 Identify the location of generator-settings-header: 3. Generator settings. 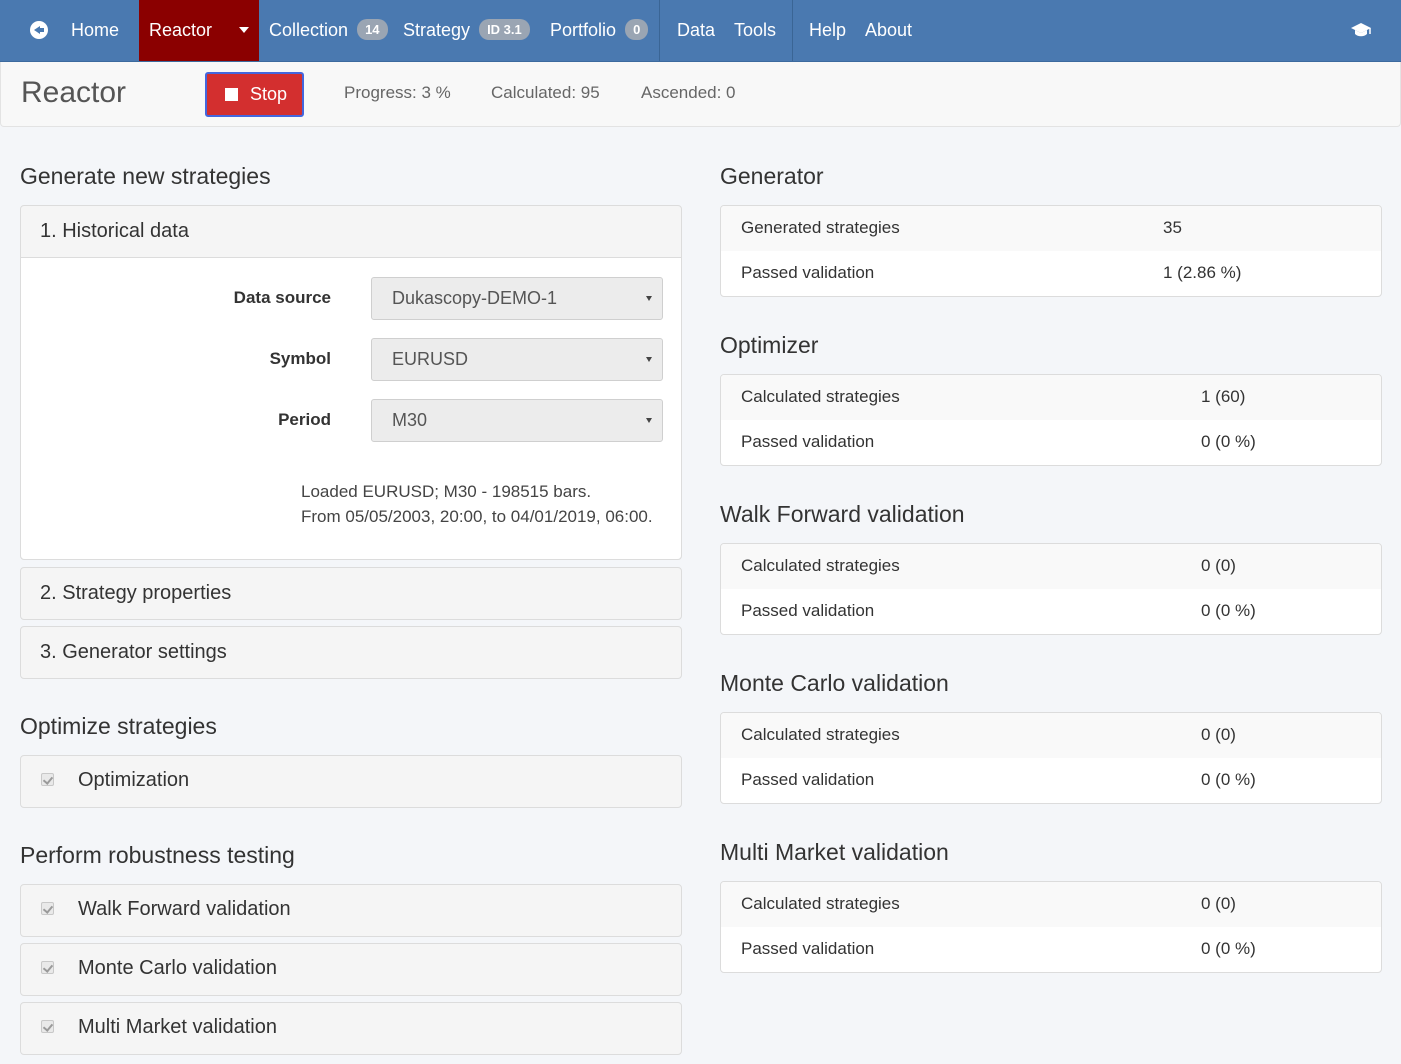
(351, 652).